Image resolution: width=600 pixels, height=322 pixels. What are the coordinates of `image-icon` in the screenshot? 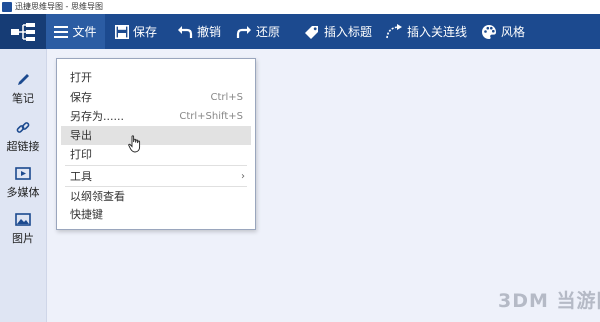 It's located at (23, 219).